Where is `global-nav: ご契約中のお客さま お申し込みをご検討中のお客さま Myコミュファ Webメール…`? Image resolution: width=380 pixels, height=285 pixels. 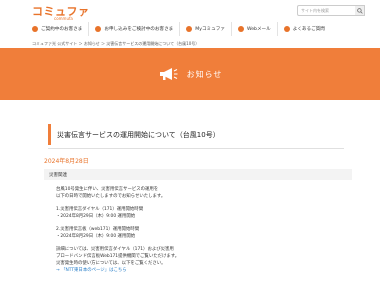 global-nav: ご契約中のお客さま お申し込みをご検討中のお客さま Myコミュファ Webメール… is located at coordinates (201, 29).